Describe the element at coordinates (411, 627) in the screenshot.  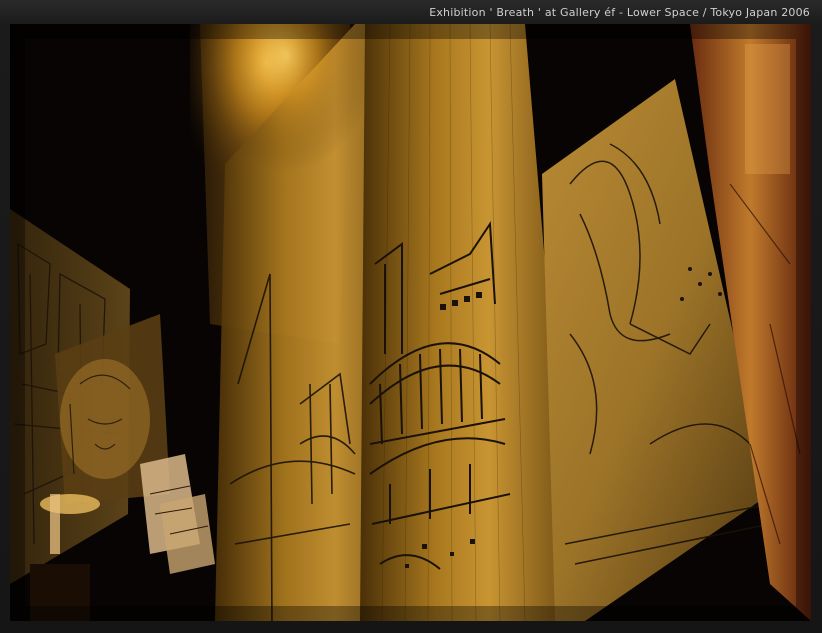
I see `bottom-frame-bar` at that location.